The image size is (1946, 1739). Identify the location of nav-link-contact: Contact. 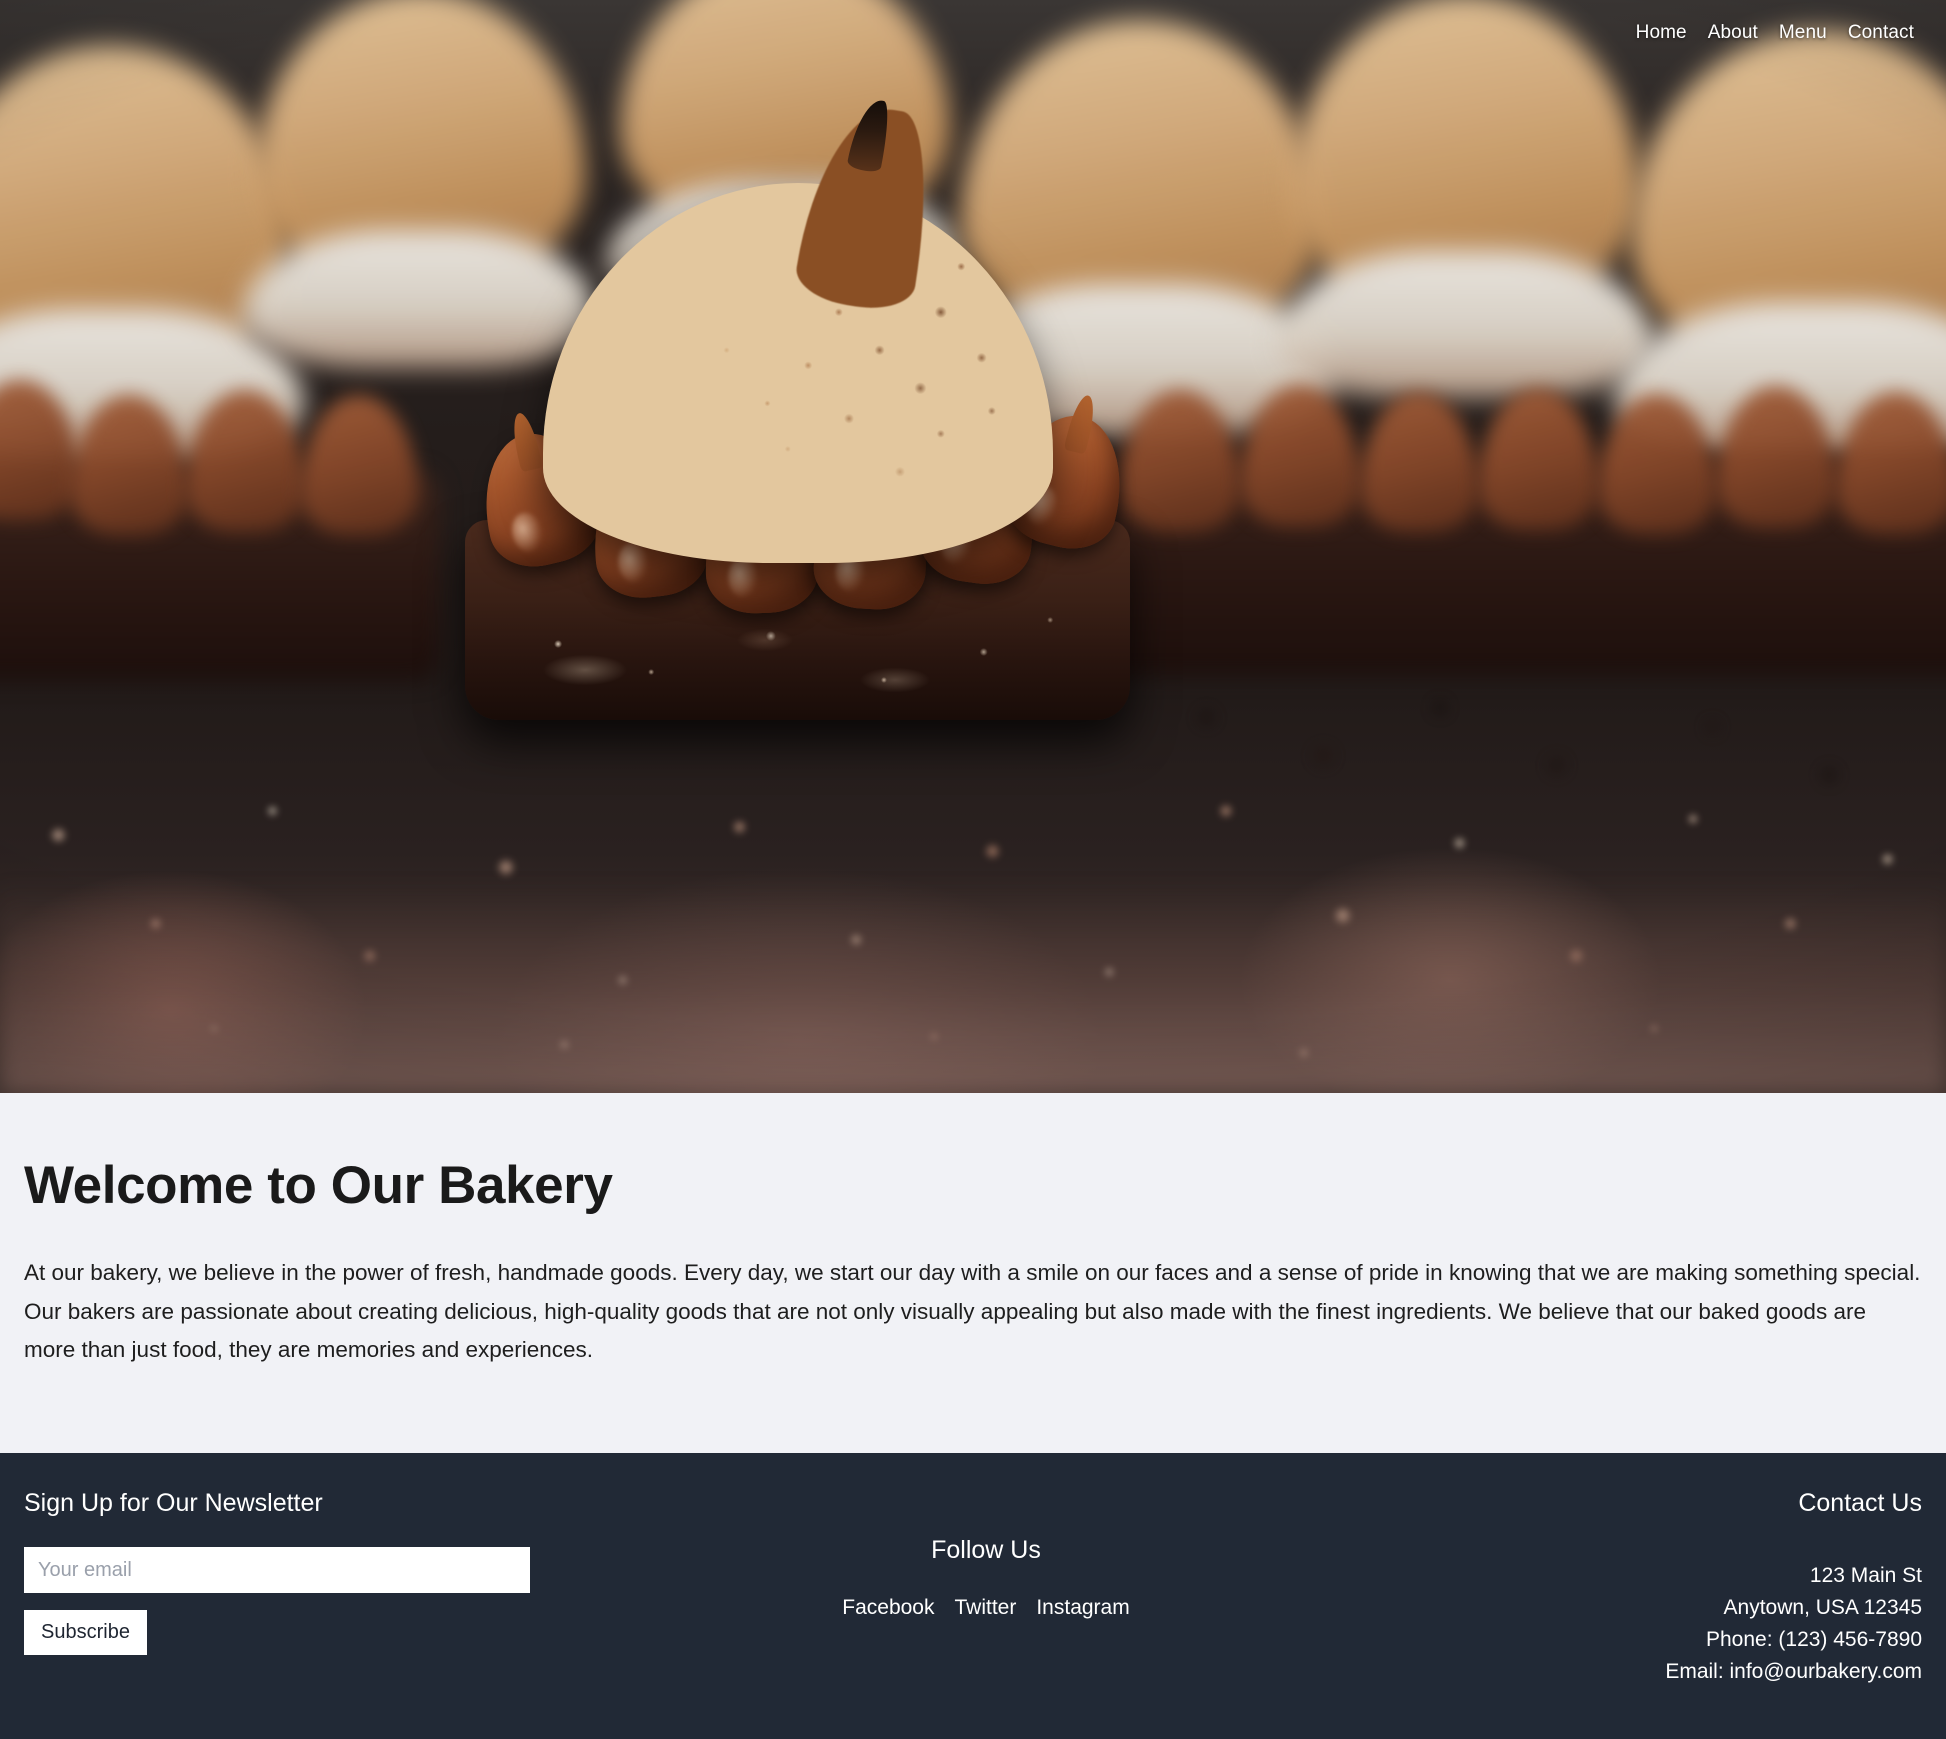
(1881, 33).